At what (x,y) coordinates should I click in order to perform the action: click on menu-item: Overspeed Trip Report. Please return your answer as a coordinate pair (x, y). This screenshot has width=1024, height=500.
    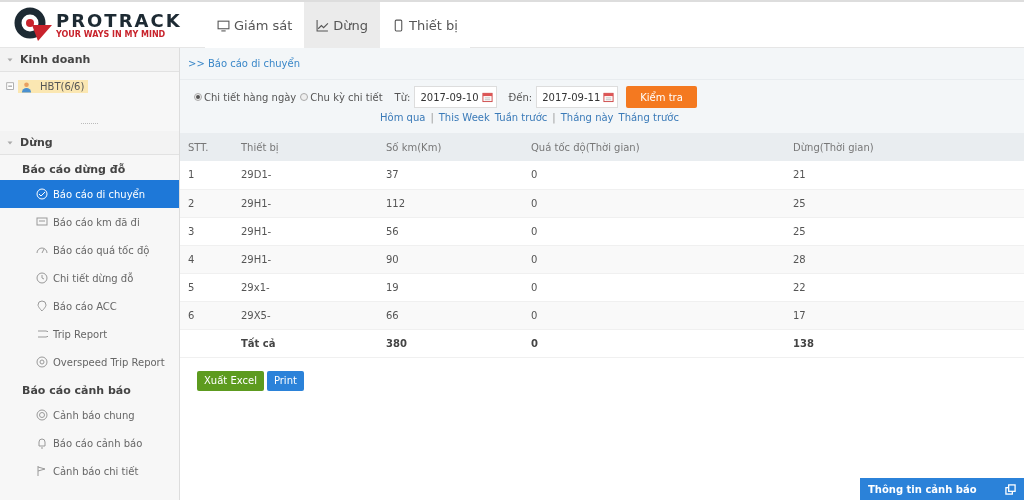
    Looking at the image, I should click on (89, 362).